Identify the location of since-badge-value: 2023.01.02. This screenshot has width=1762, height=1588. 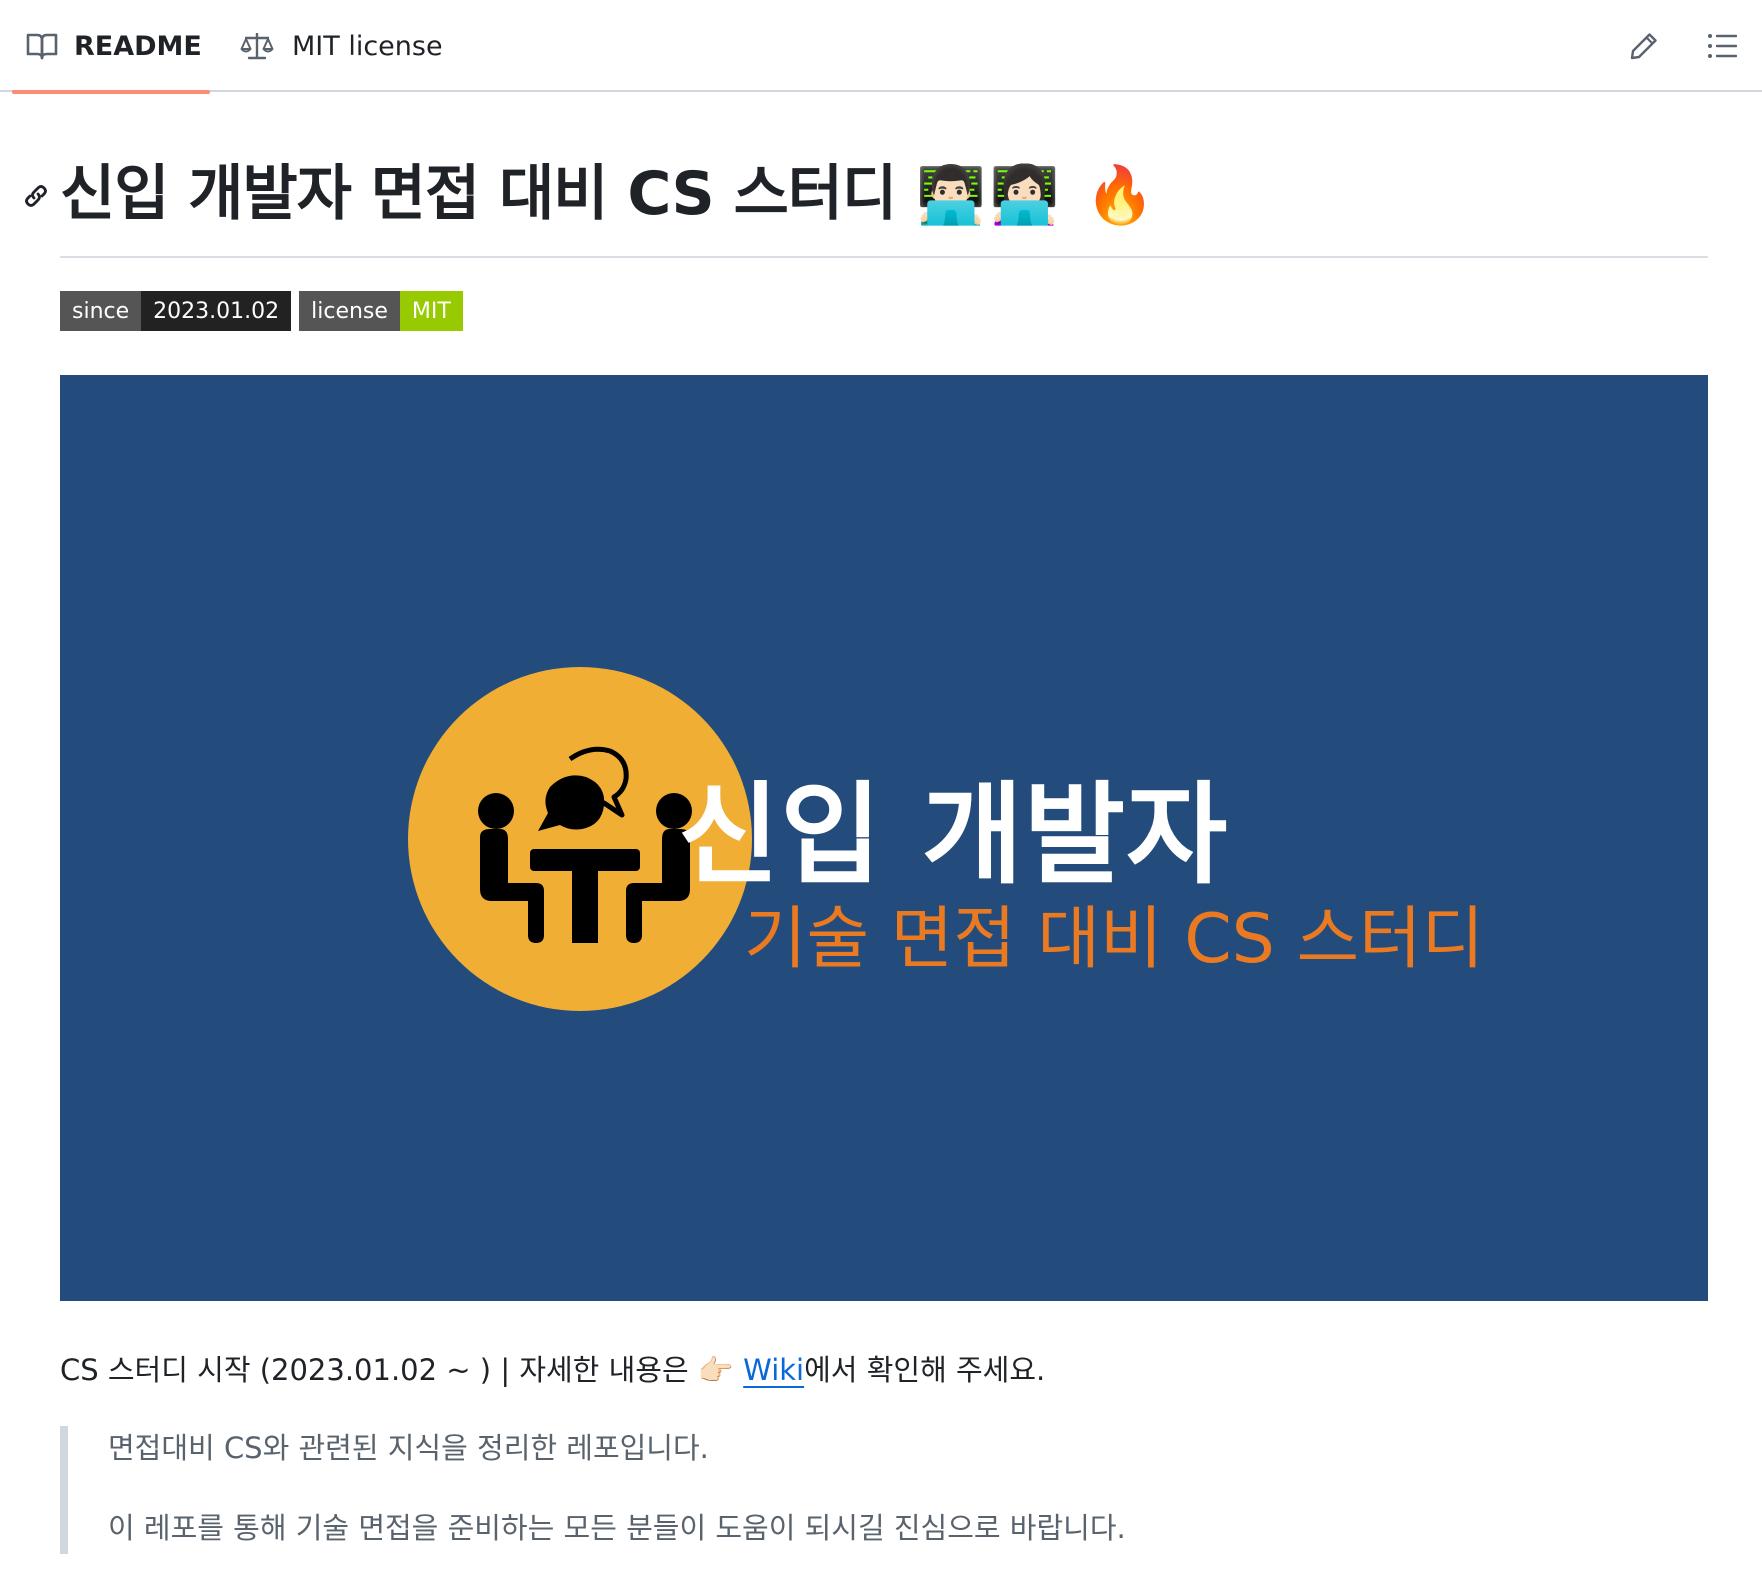
(216, 311).